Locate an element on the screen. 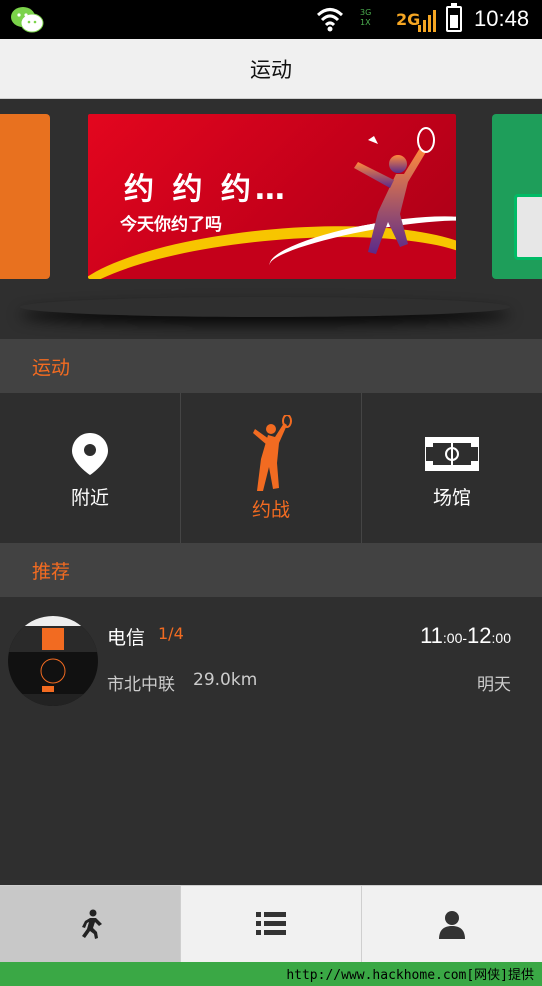 The height and width of the screenshot is (986, 542). location-pin-icon is located at coordinates (90, 454).